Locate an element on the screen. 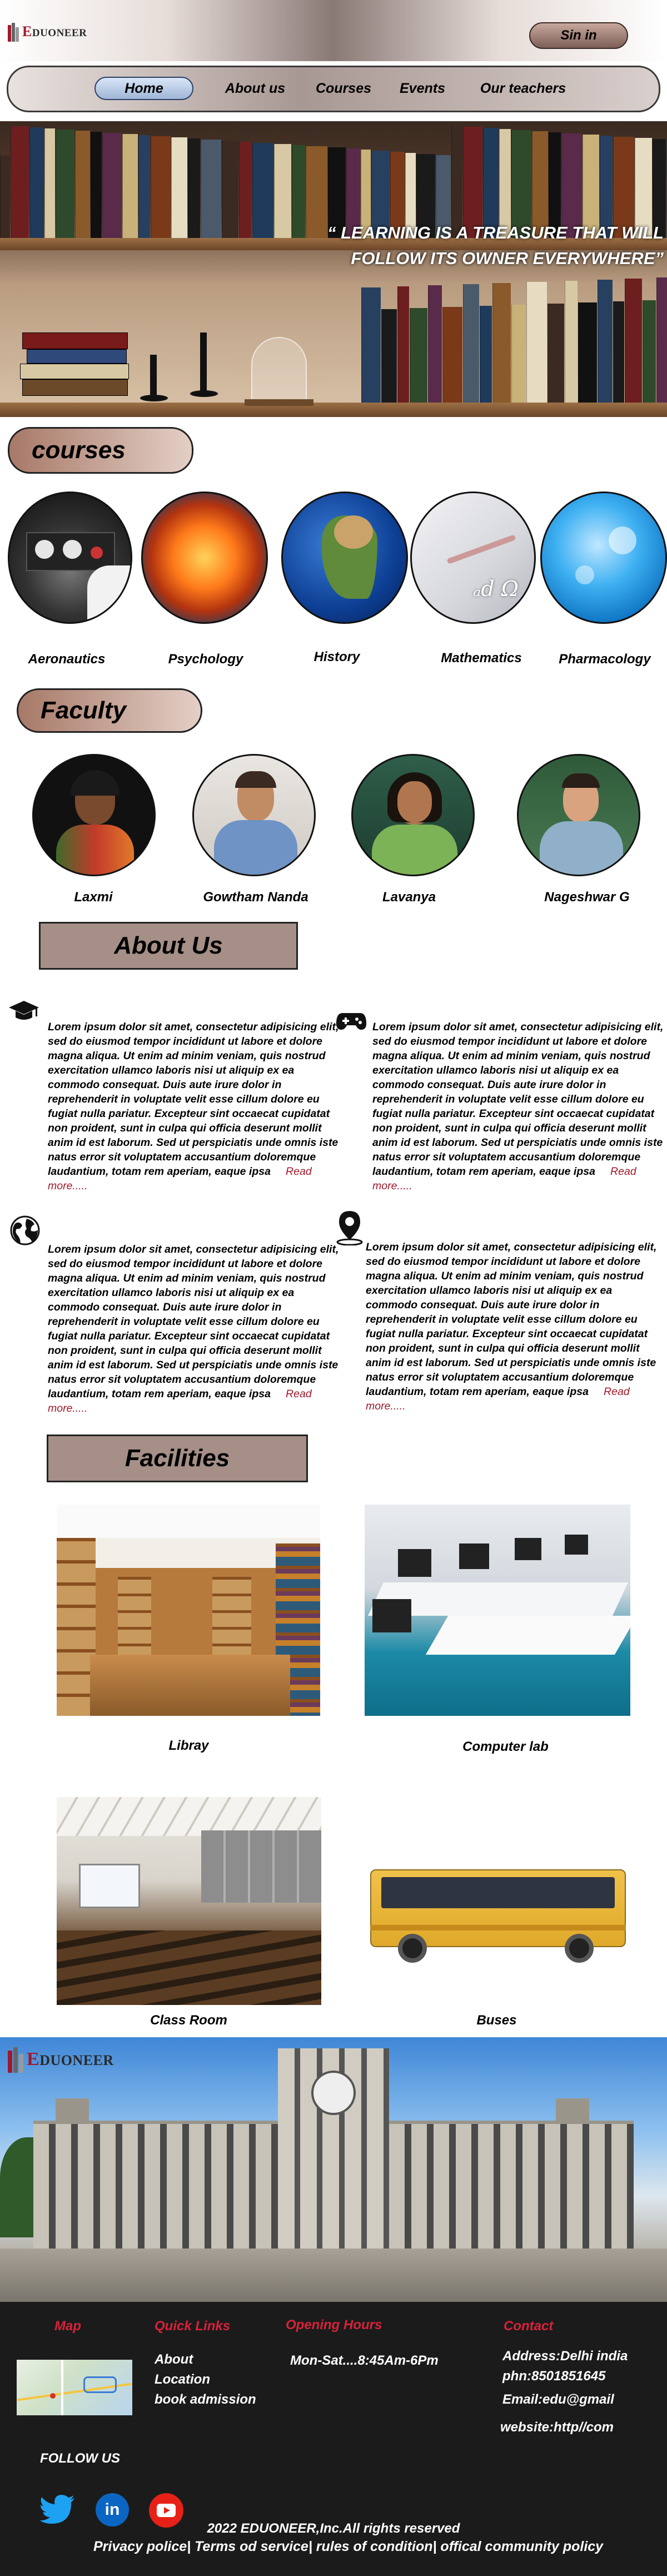 The height and width of the screenshot is (2576, 667). location-pin-icon is located at coordinates (350, 1227).